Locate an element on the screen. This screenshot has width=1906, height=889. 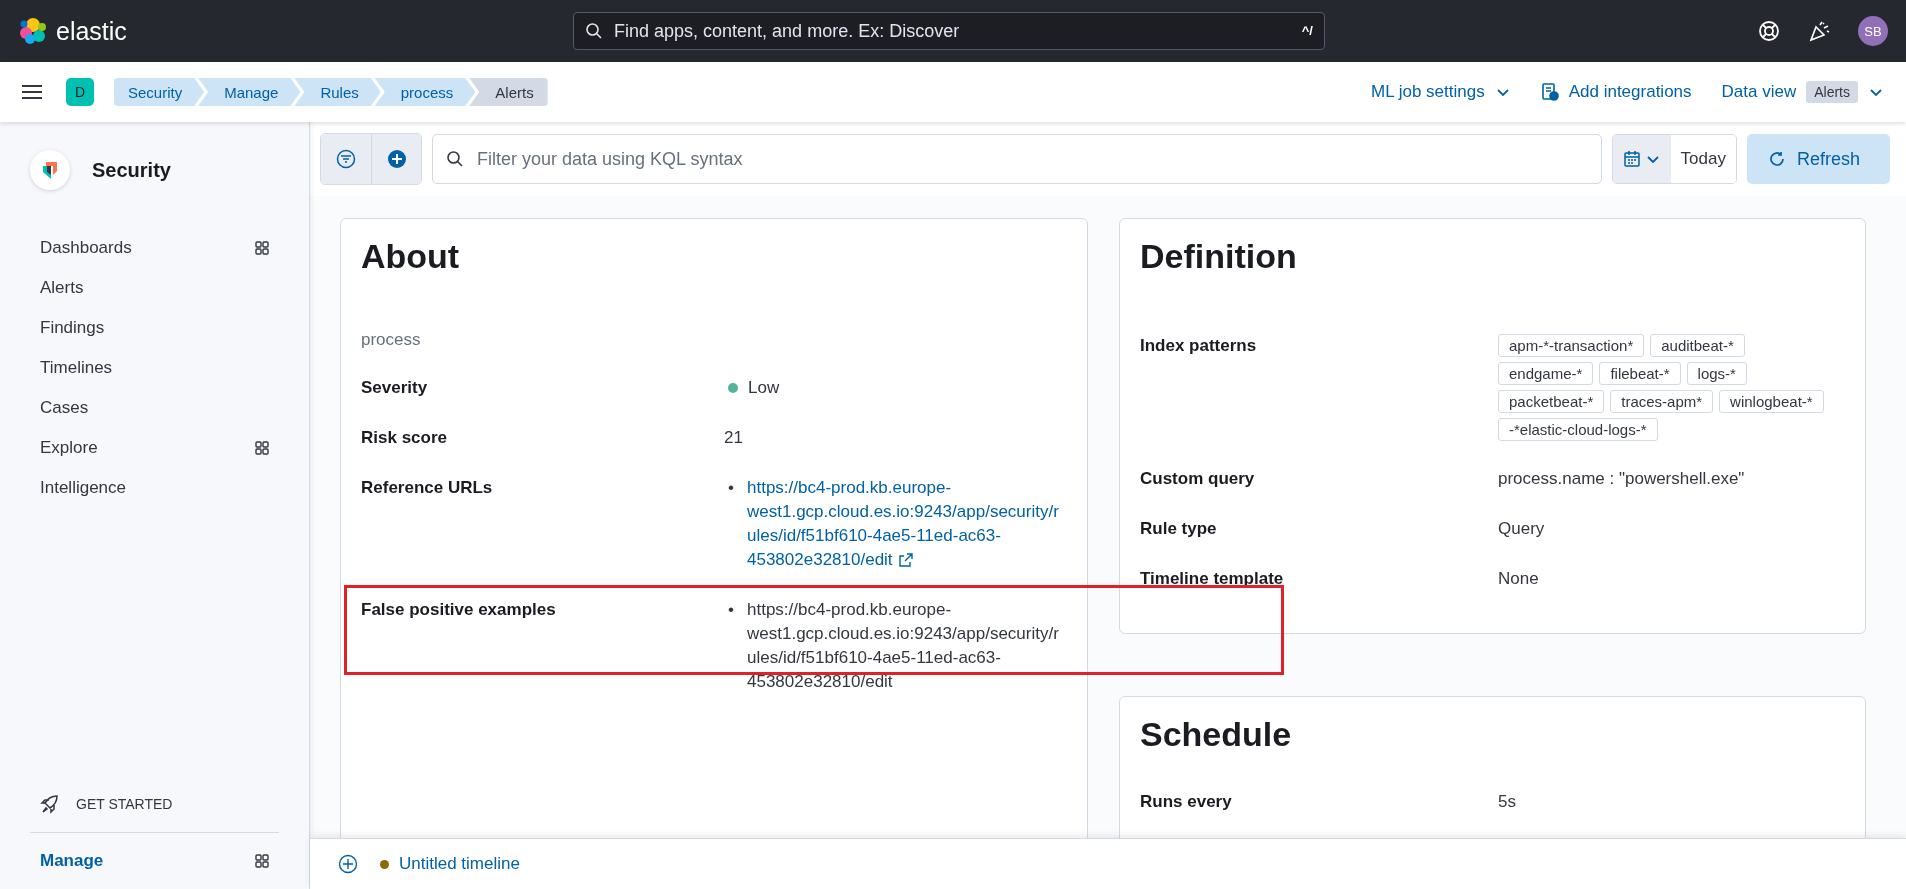
field-label: Risk score is located at coordinates (404, 438).